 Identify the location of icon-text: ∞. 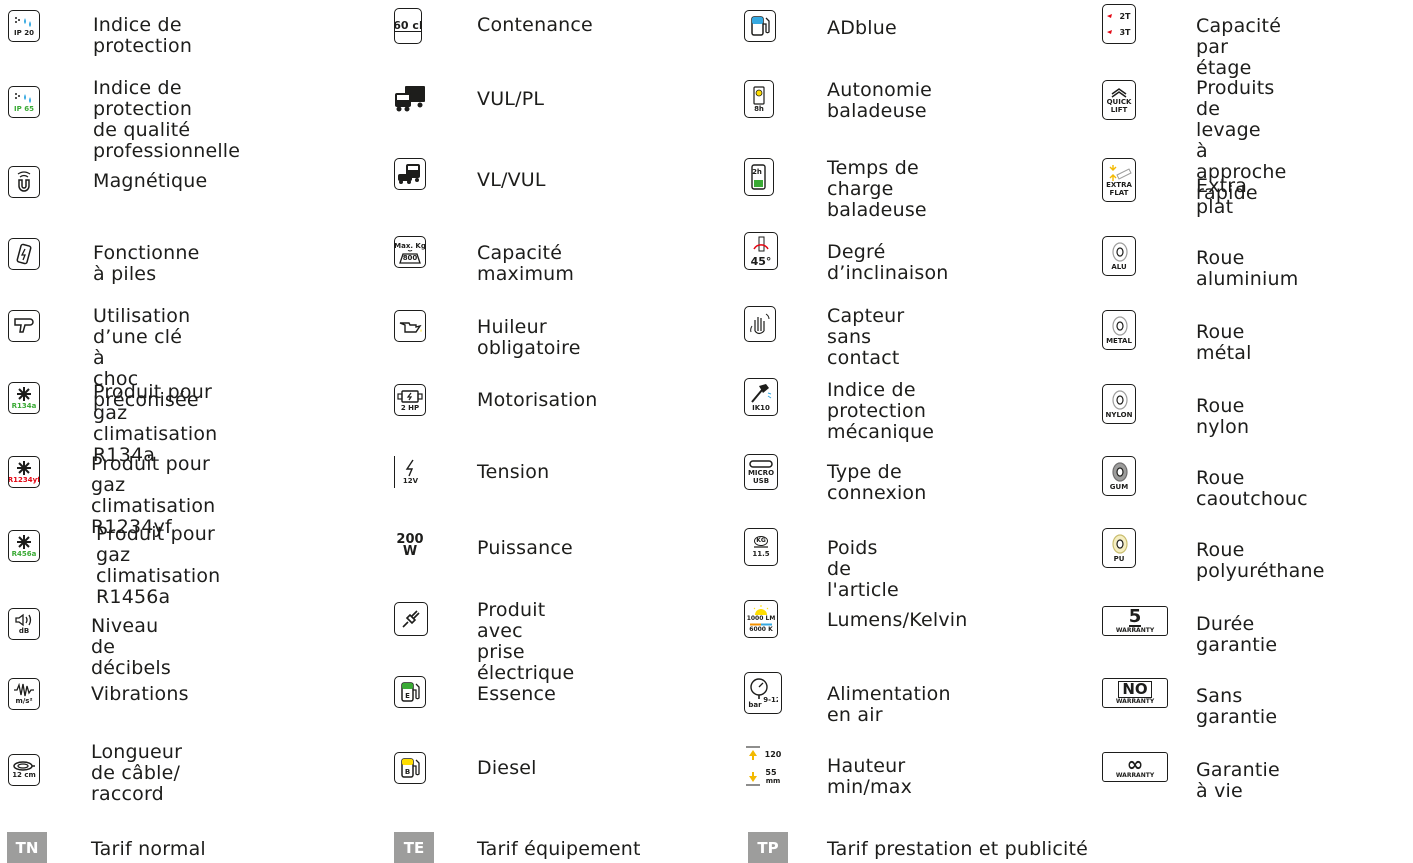
(1135, 764).